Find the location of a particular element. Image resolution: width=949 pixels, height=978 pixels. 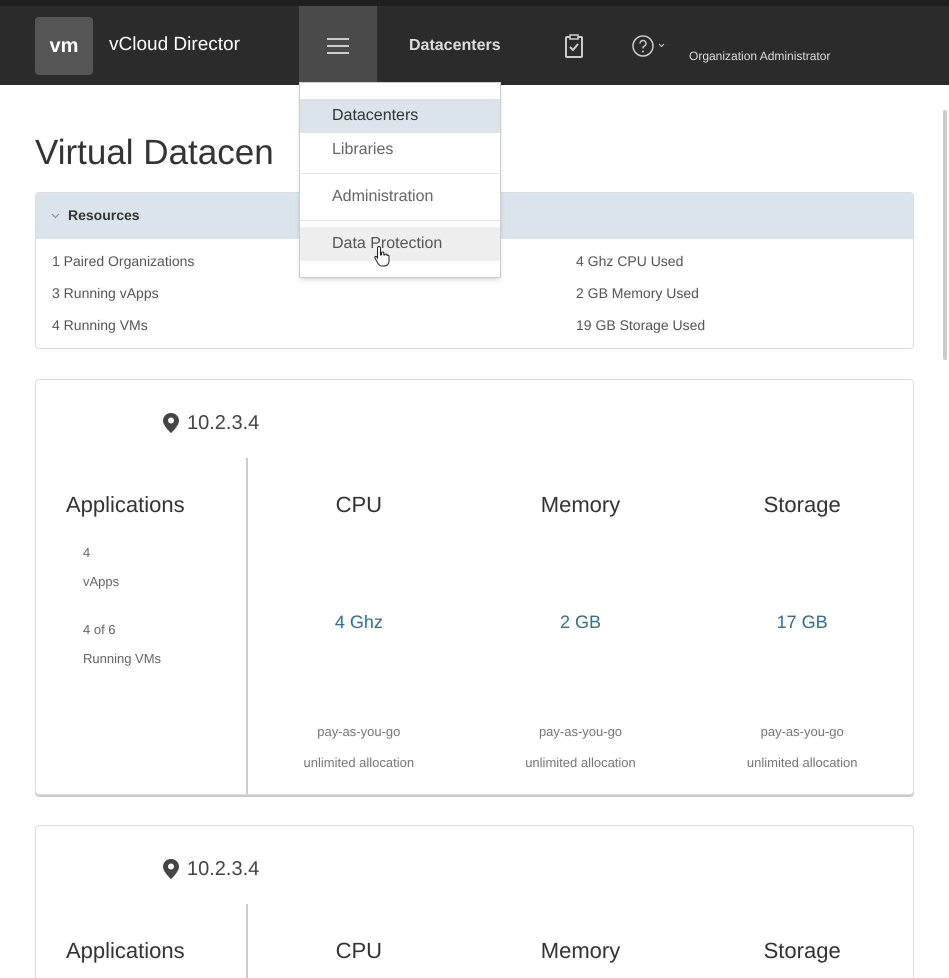

stat-label: Running VMs is located at coordinates (122, 659).